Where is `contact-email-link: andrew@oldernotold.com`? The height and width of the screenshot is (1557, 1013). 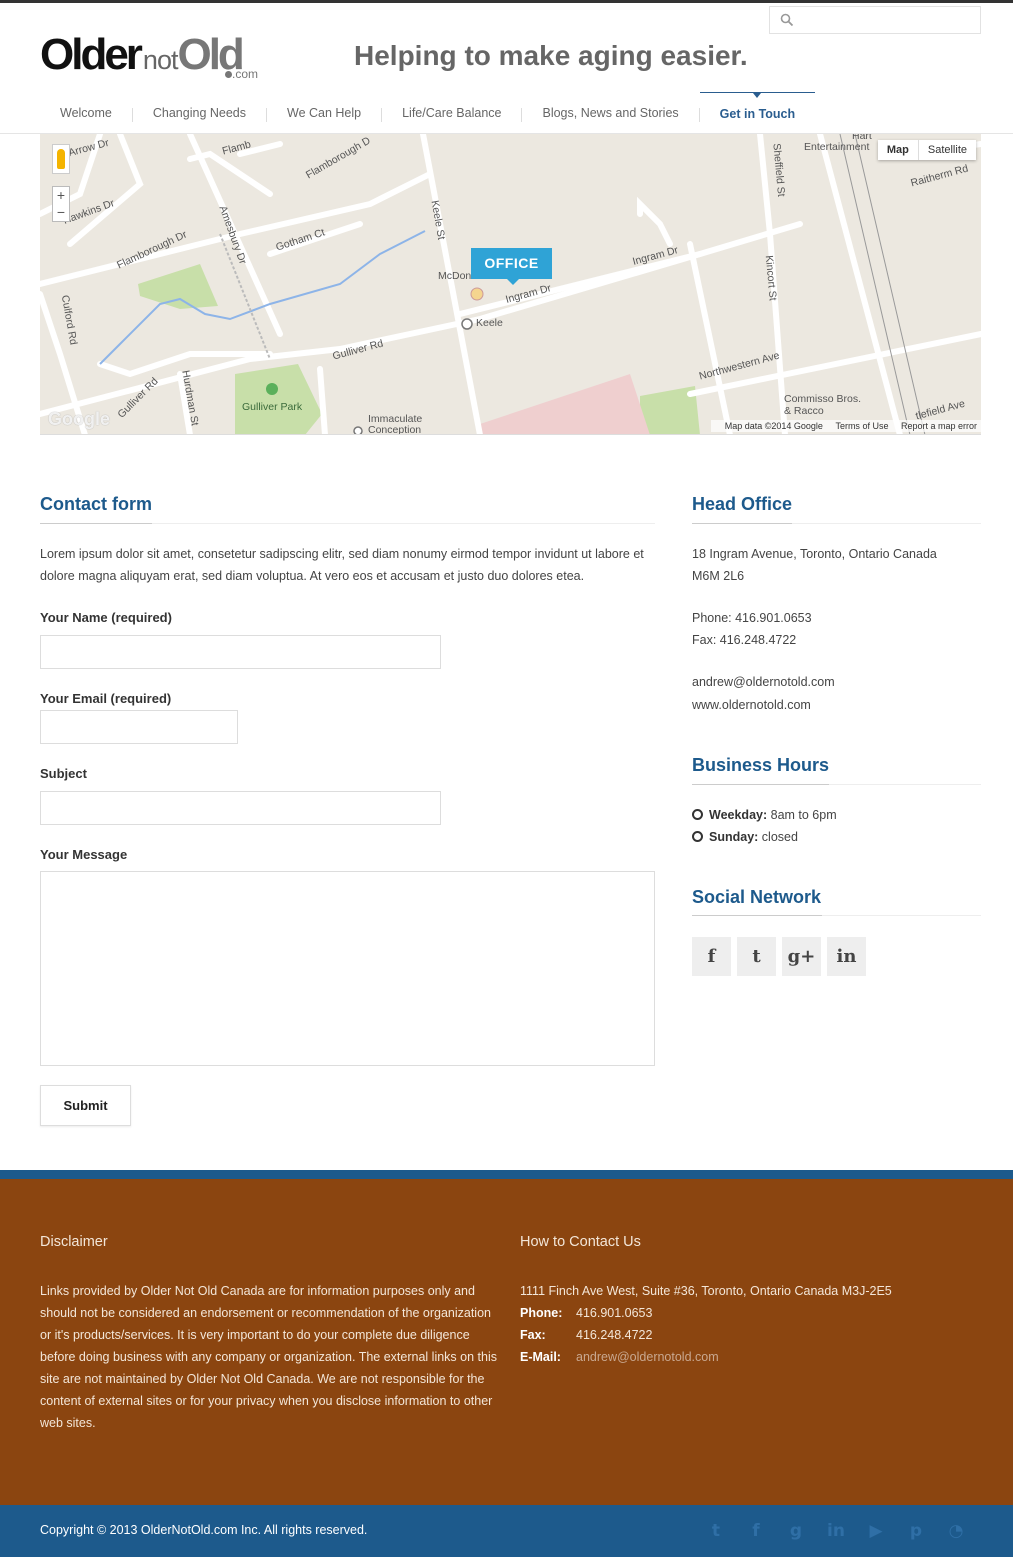
contact-email-link: andrew@oldernotold.com is located at coordinates (647, 1357).